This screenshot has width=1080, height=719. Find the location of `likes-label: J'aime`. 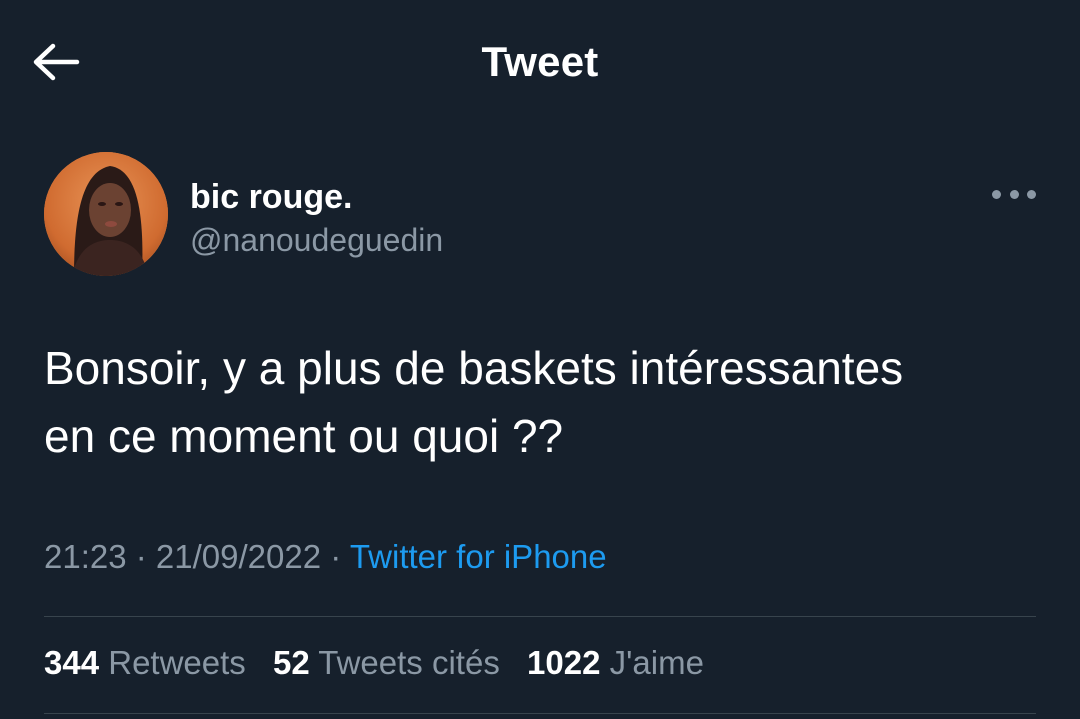

likes-label: J'aime is located at coordinates (656, 662).